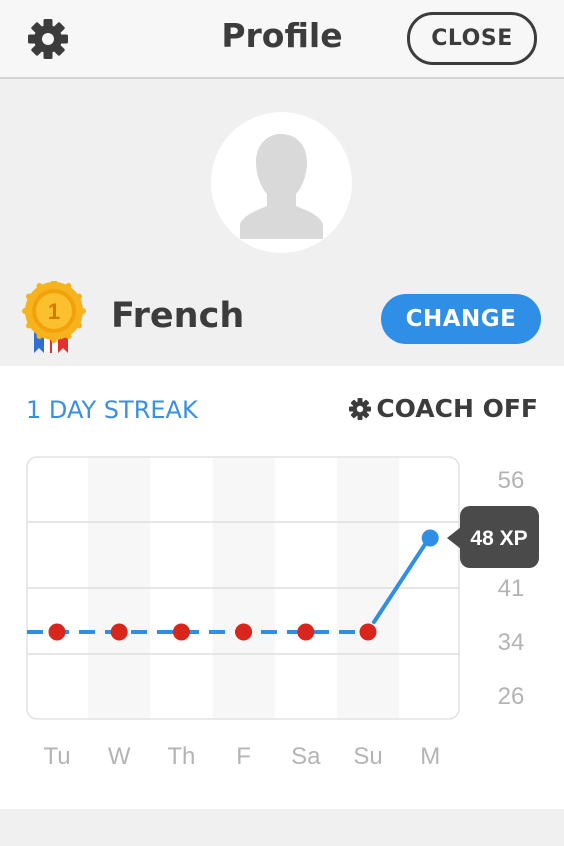 Image resolution: width=564 pixels, height=846 pixels. Describe the element at coordinates (511, 696) in the screenshot. I see `y-tick-label: 26` at that location.